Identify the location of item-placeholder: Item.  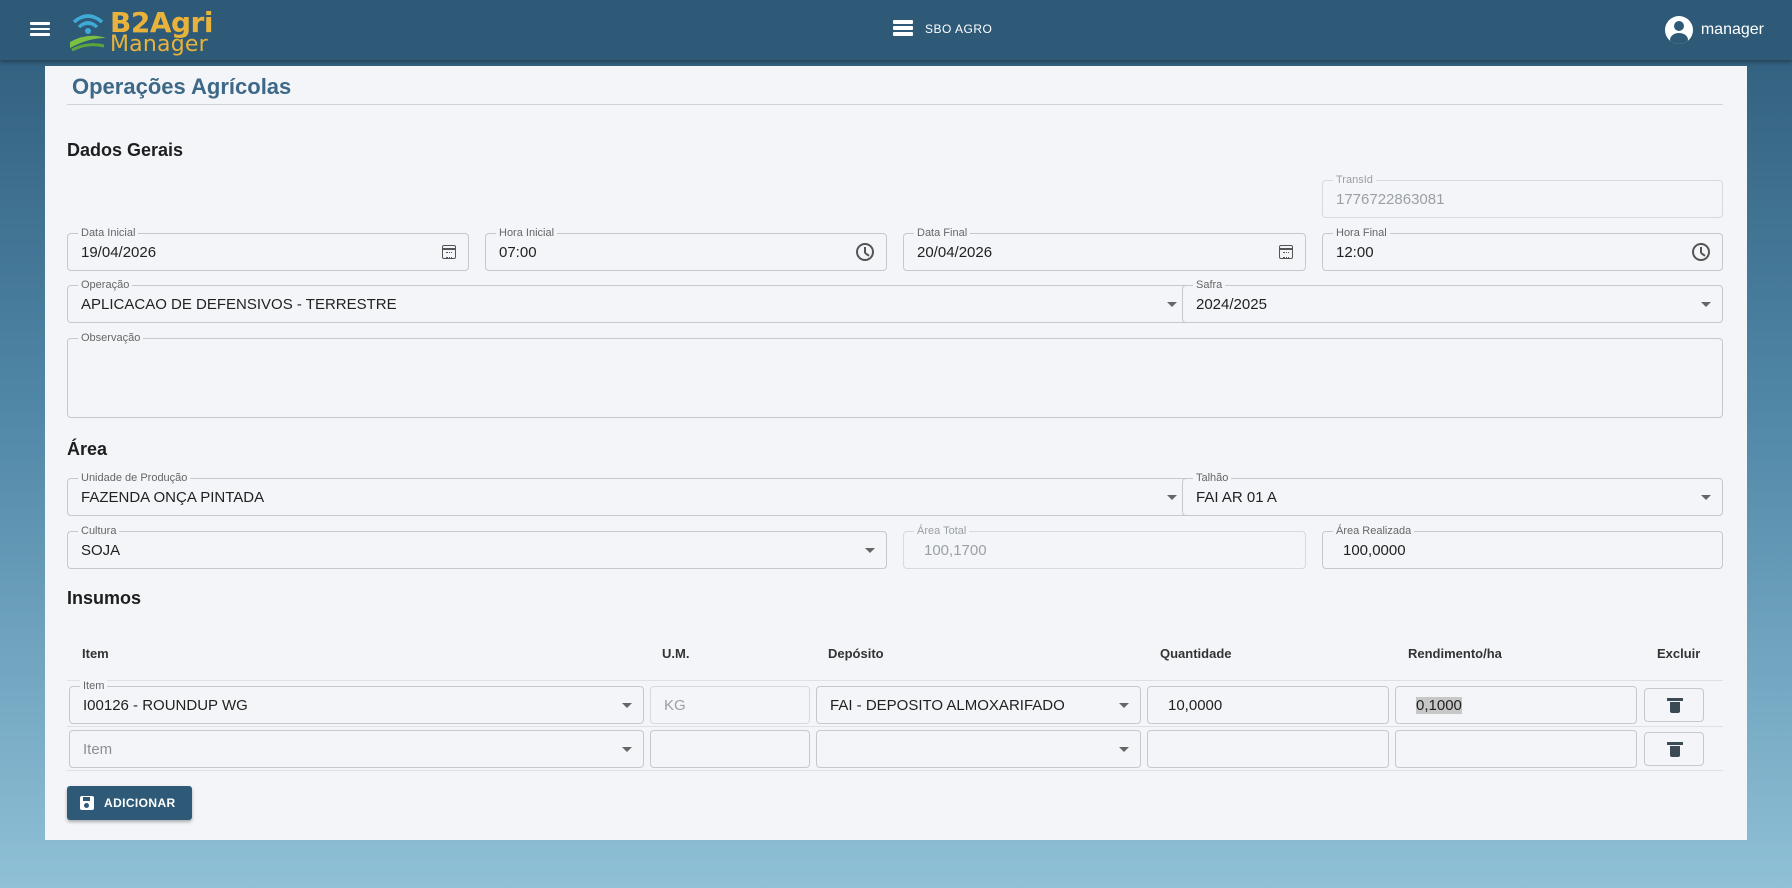
(98, 749).